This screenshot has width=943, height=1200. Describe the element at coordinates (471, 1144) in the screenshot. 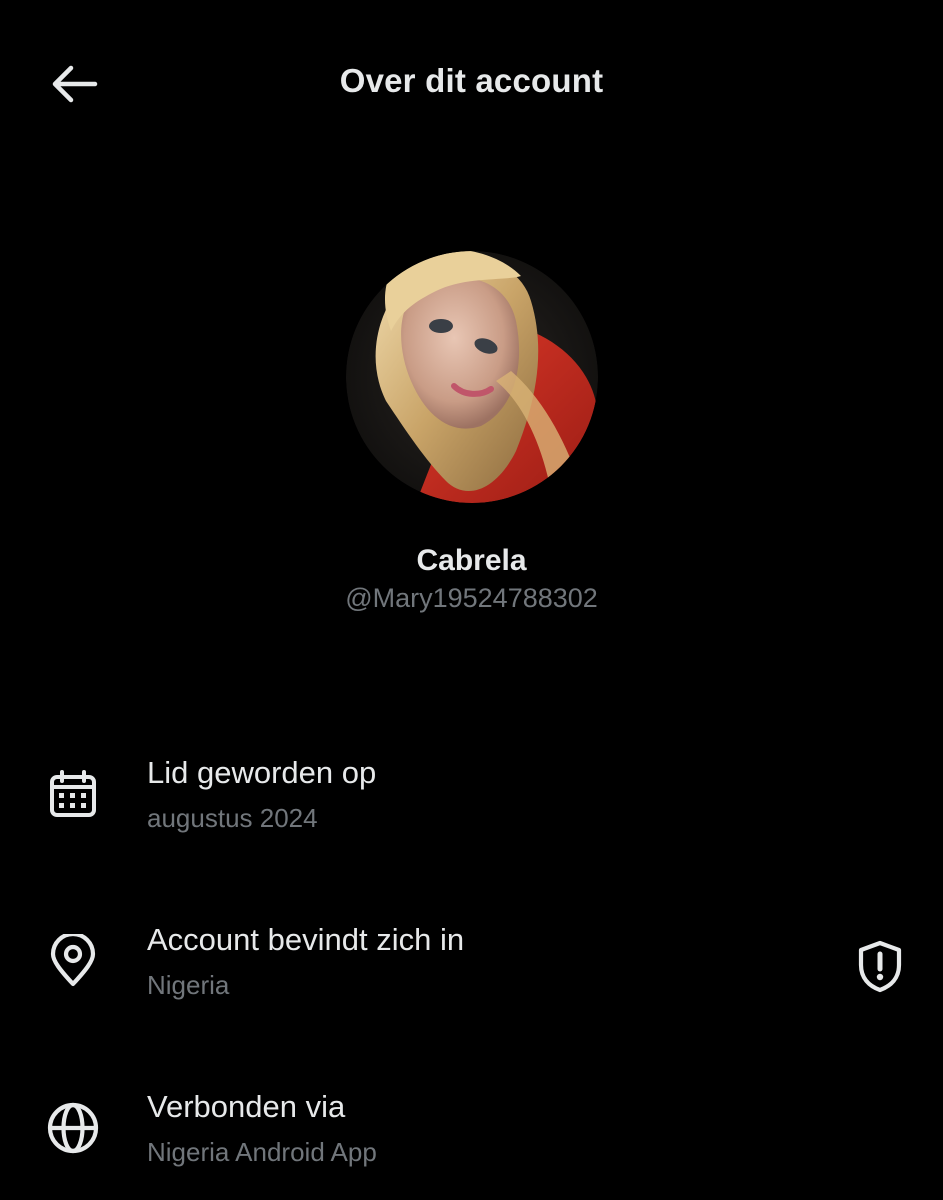

I see `connected-via-row: Verbonden via Nigeria Android App` at that location.